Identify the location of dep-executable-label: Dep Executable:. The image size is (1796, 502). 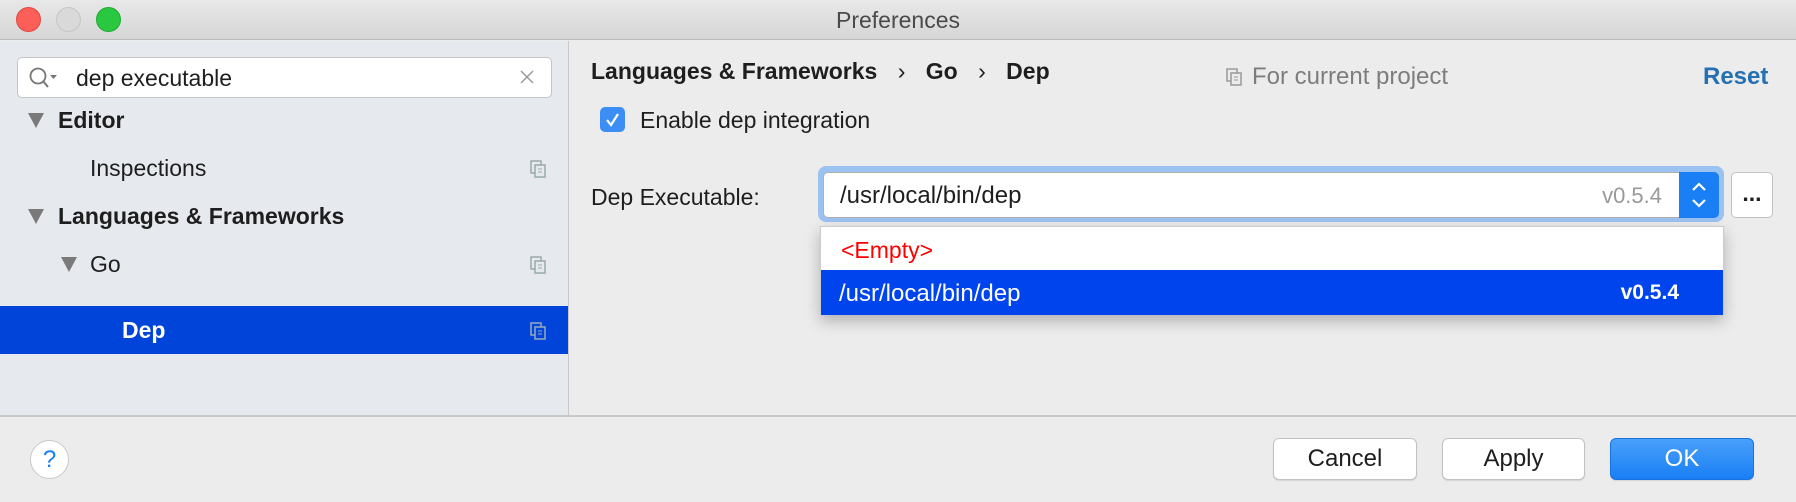
(675, 197).